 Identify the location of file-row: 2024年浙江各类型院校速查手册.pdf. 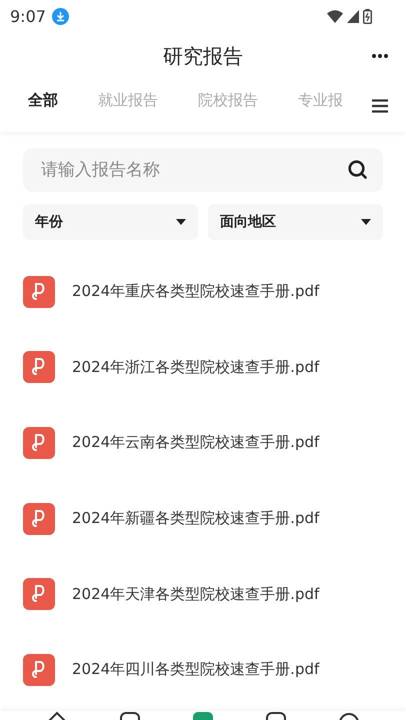
(203, 368).